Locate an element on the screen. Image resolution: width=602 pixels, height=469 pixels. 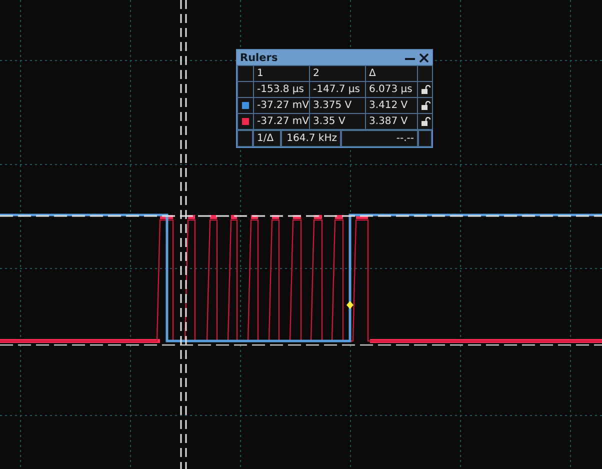
footer-reading: --.-- is located at coordinates (379, 138).